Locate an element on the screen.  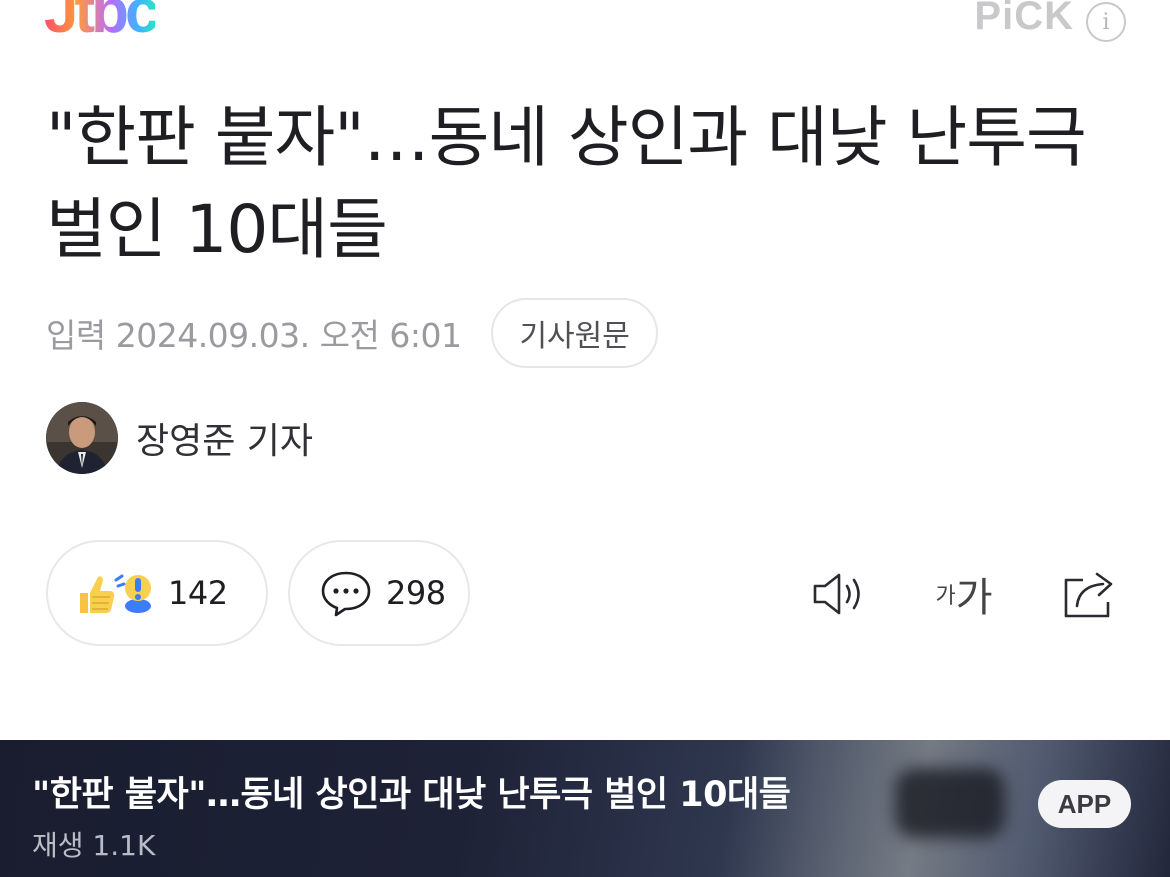
reaction-button: 142 is located at coordinates (157, 593).